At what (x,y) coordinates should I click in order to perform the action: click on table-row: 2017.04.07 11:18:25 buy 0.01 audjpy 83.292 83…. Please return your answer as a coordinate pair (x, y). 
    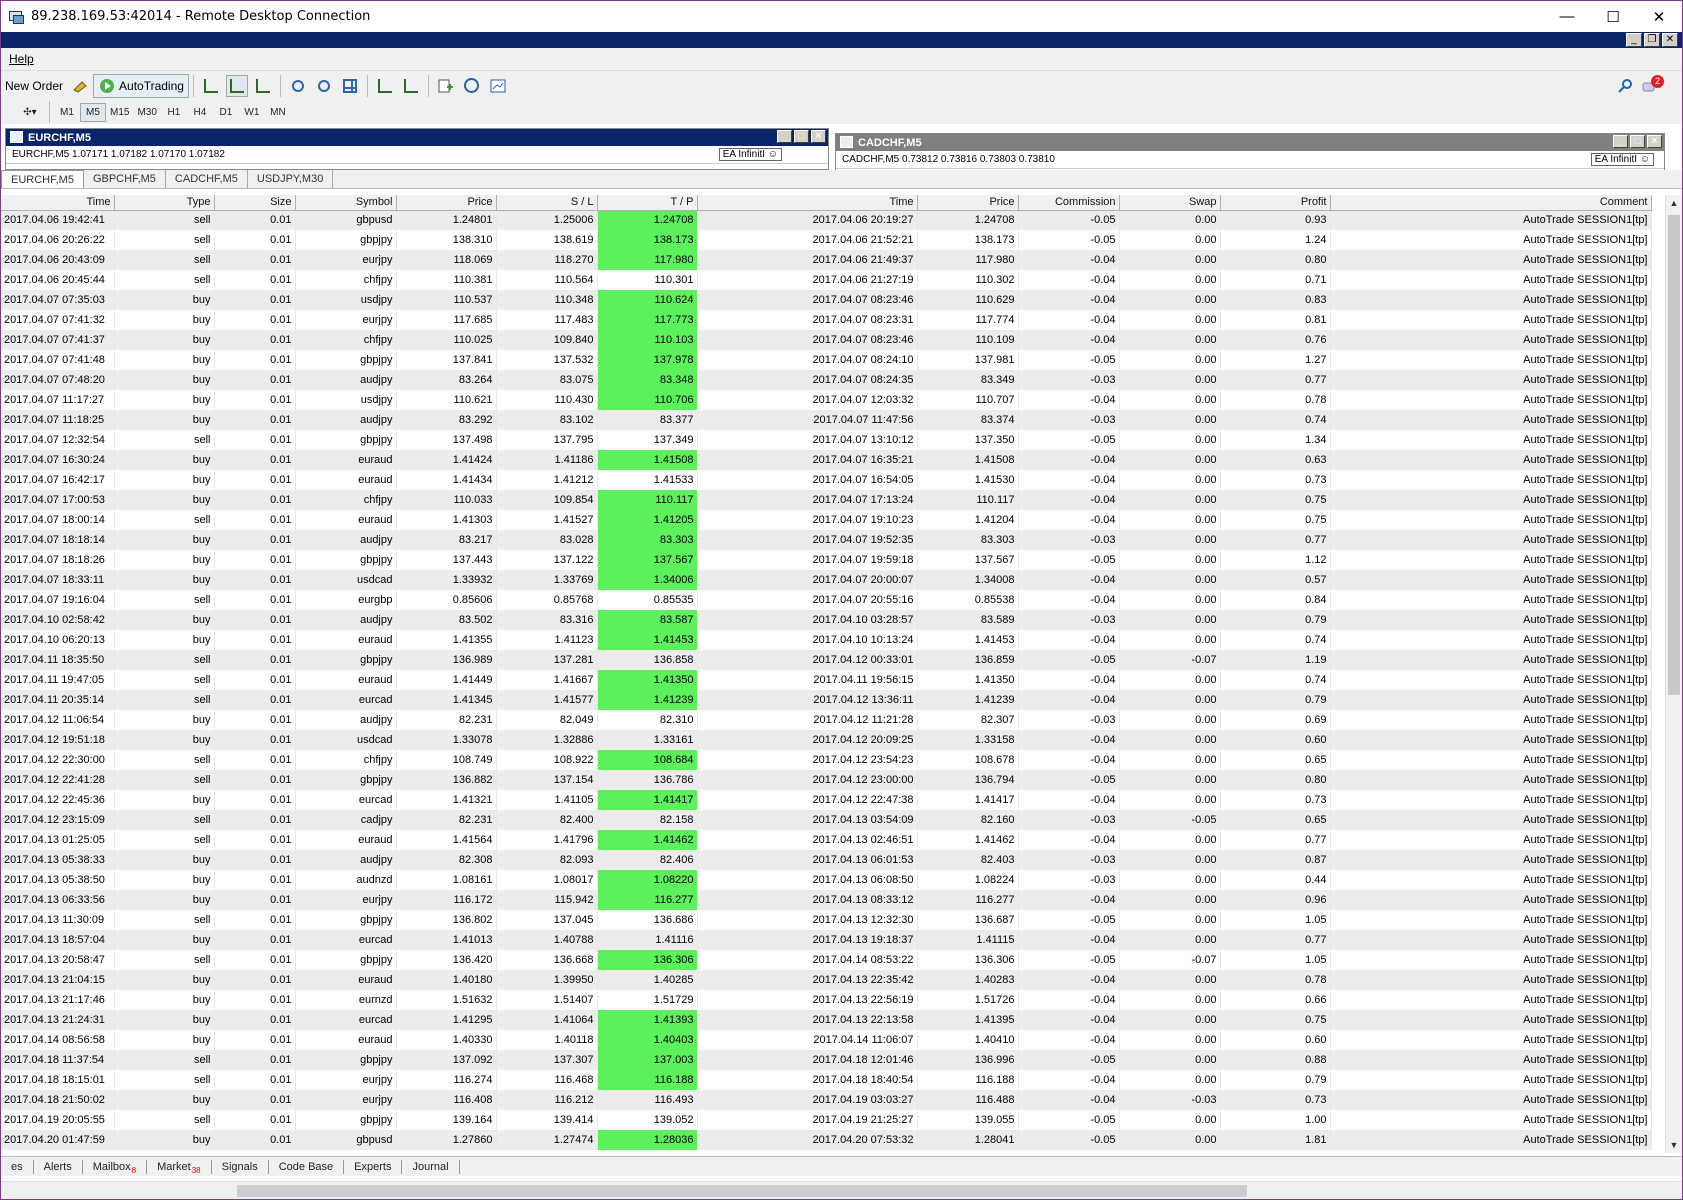
    Looking at the image, I should click on (826, 420).